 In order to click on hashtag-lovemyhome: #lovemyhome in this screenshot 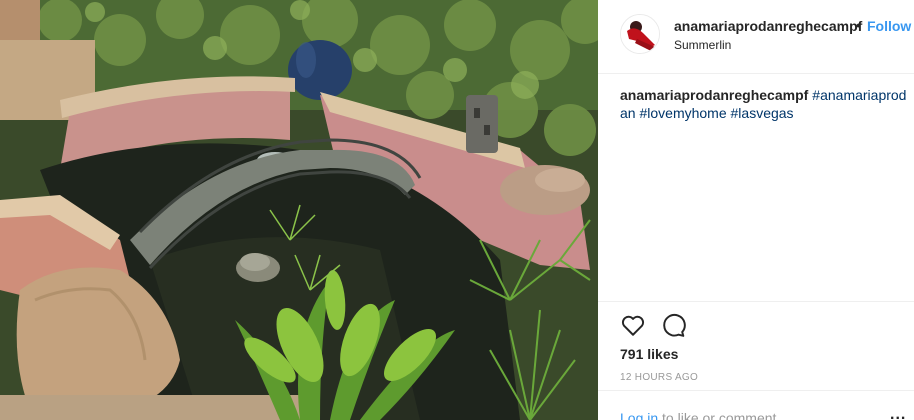, I will do `click(682, 113)`.